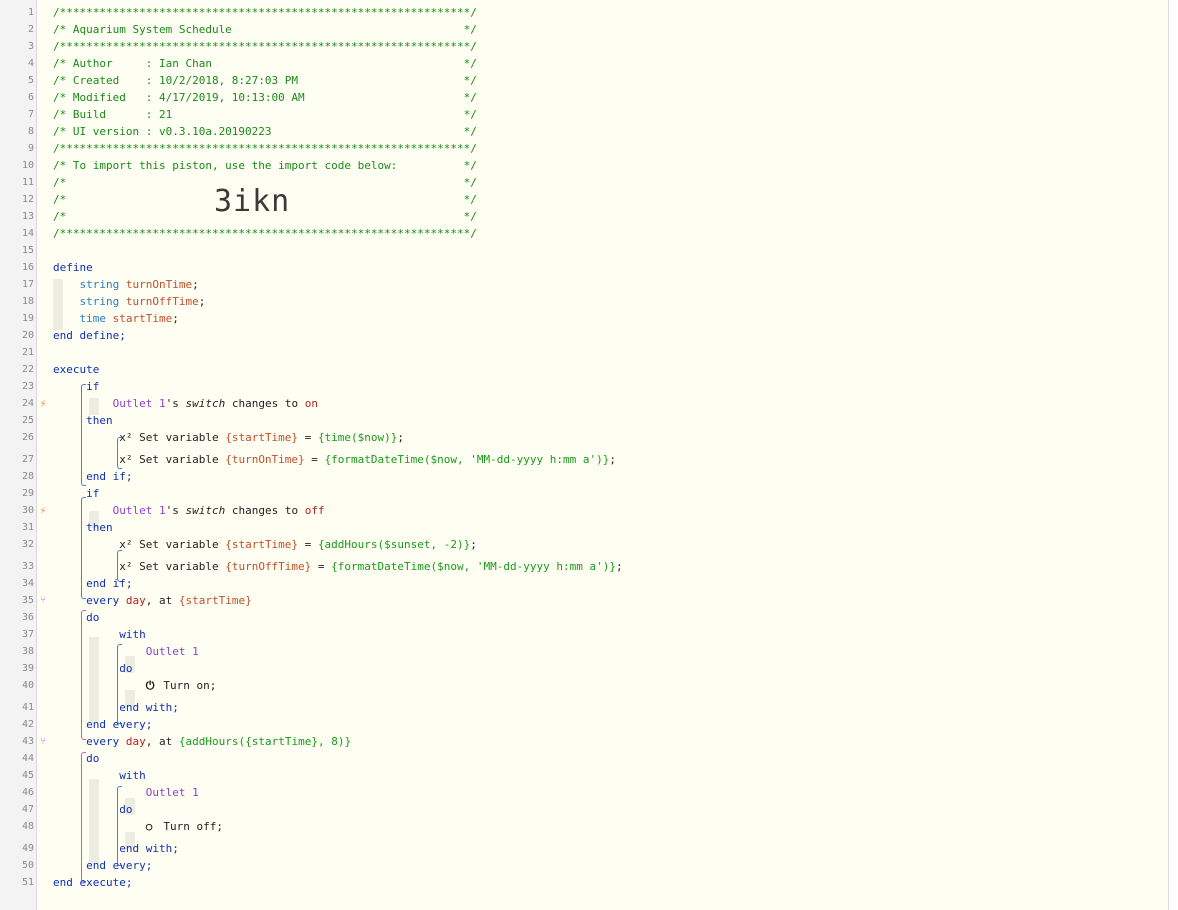  Describe the element at coordinates (152, 600) in the screenshot. I see `code-line: every day, at {startTime}` at that location.